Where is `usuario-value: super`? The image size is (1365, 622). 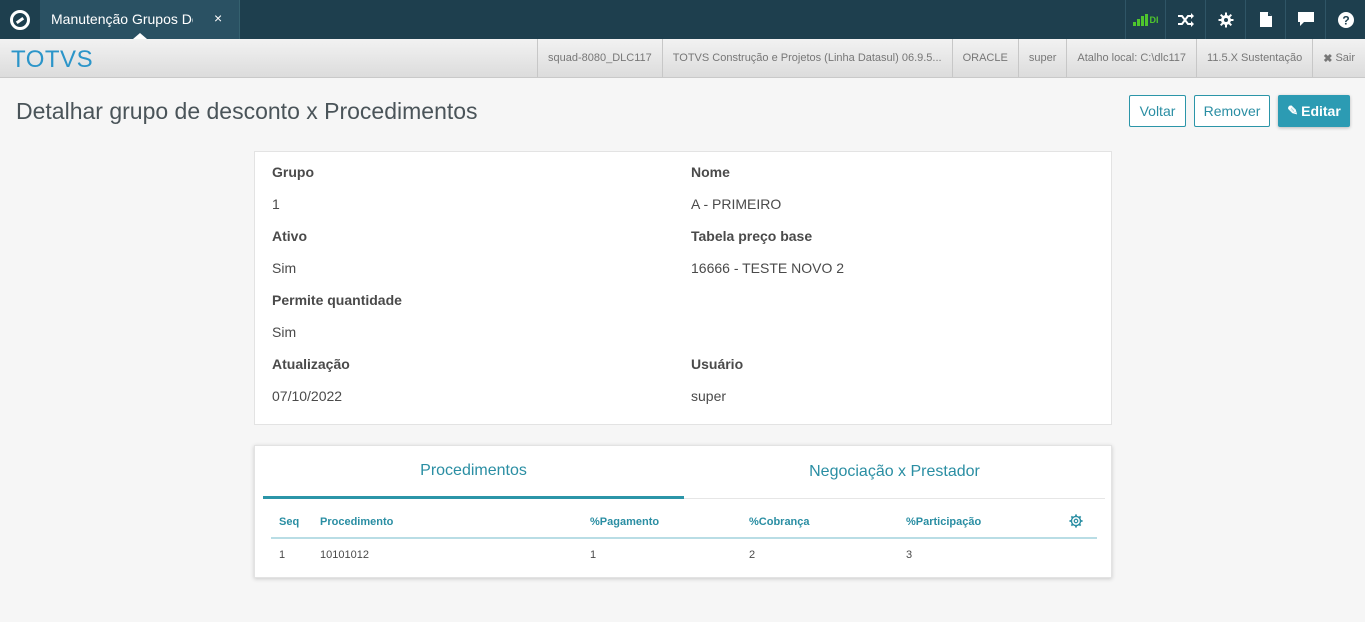
usuario-value: super is located at coordinates (709, 396).